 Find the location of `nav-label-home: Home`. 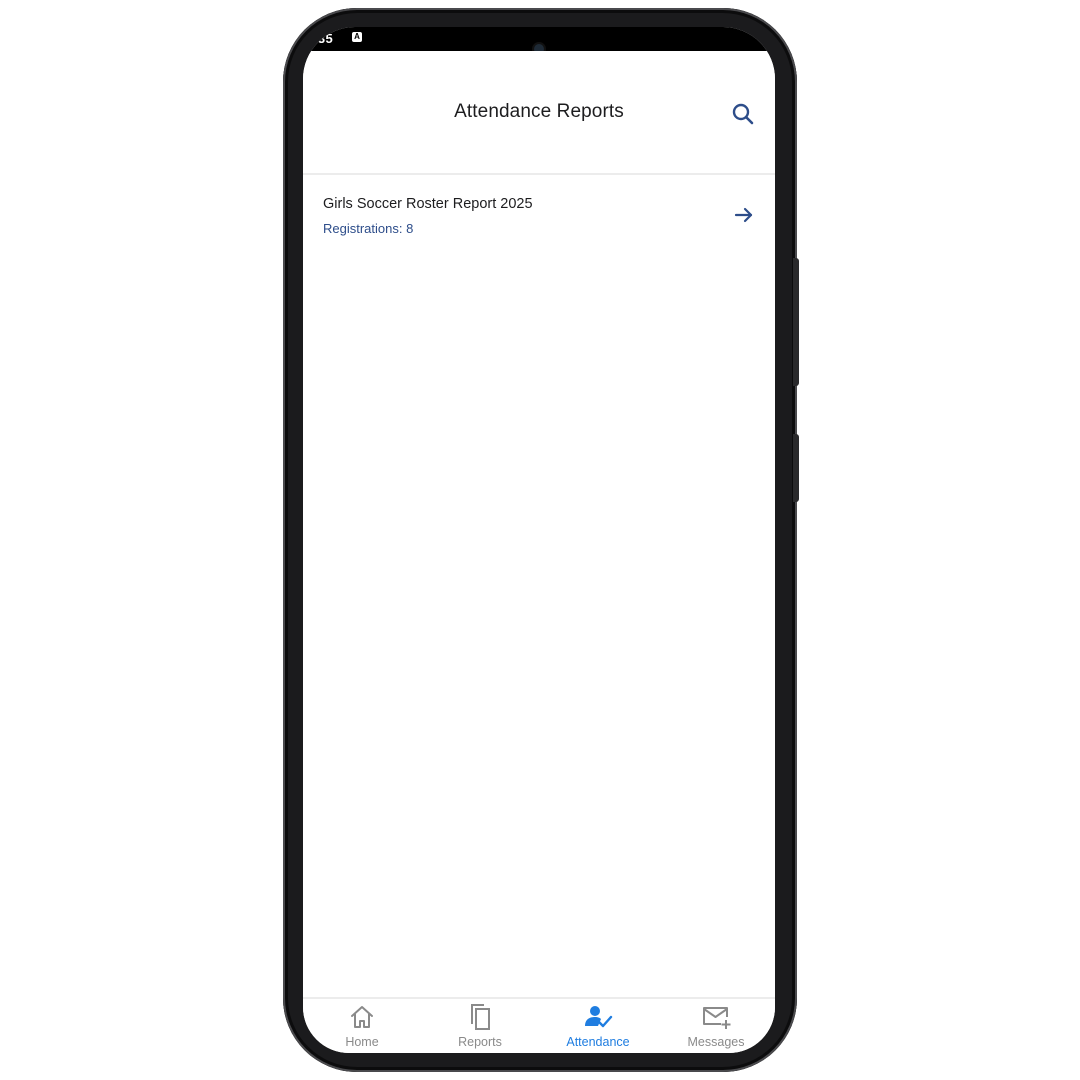

nav-label-home: Home is located at coordinates (362, 1042).